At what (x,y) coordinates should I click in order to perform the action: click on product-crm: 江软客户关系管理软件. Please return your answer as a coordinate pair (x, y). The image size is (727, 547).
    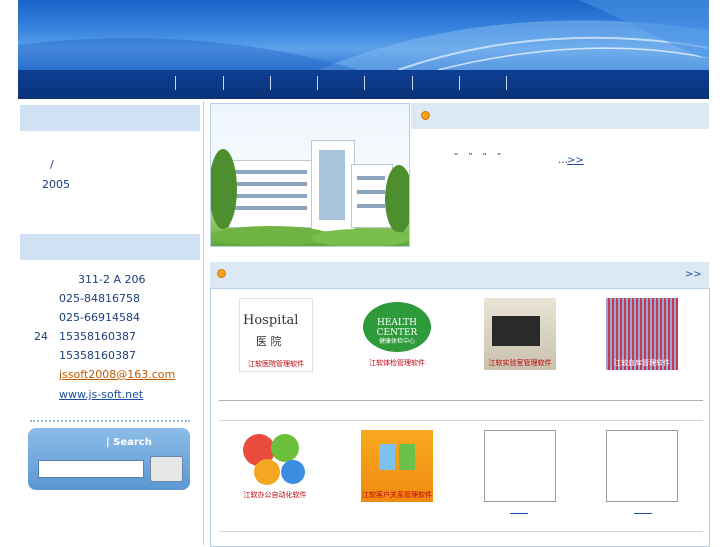
    Looking at the image, I should click on (397, 466).